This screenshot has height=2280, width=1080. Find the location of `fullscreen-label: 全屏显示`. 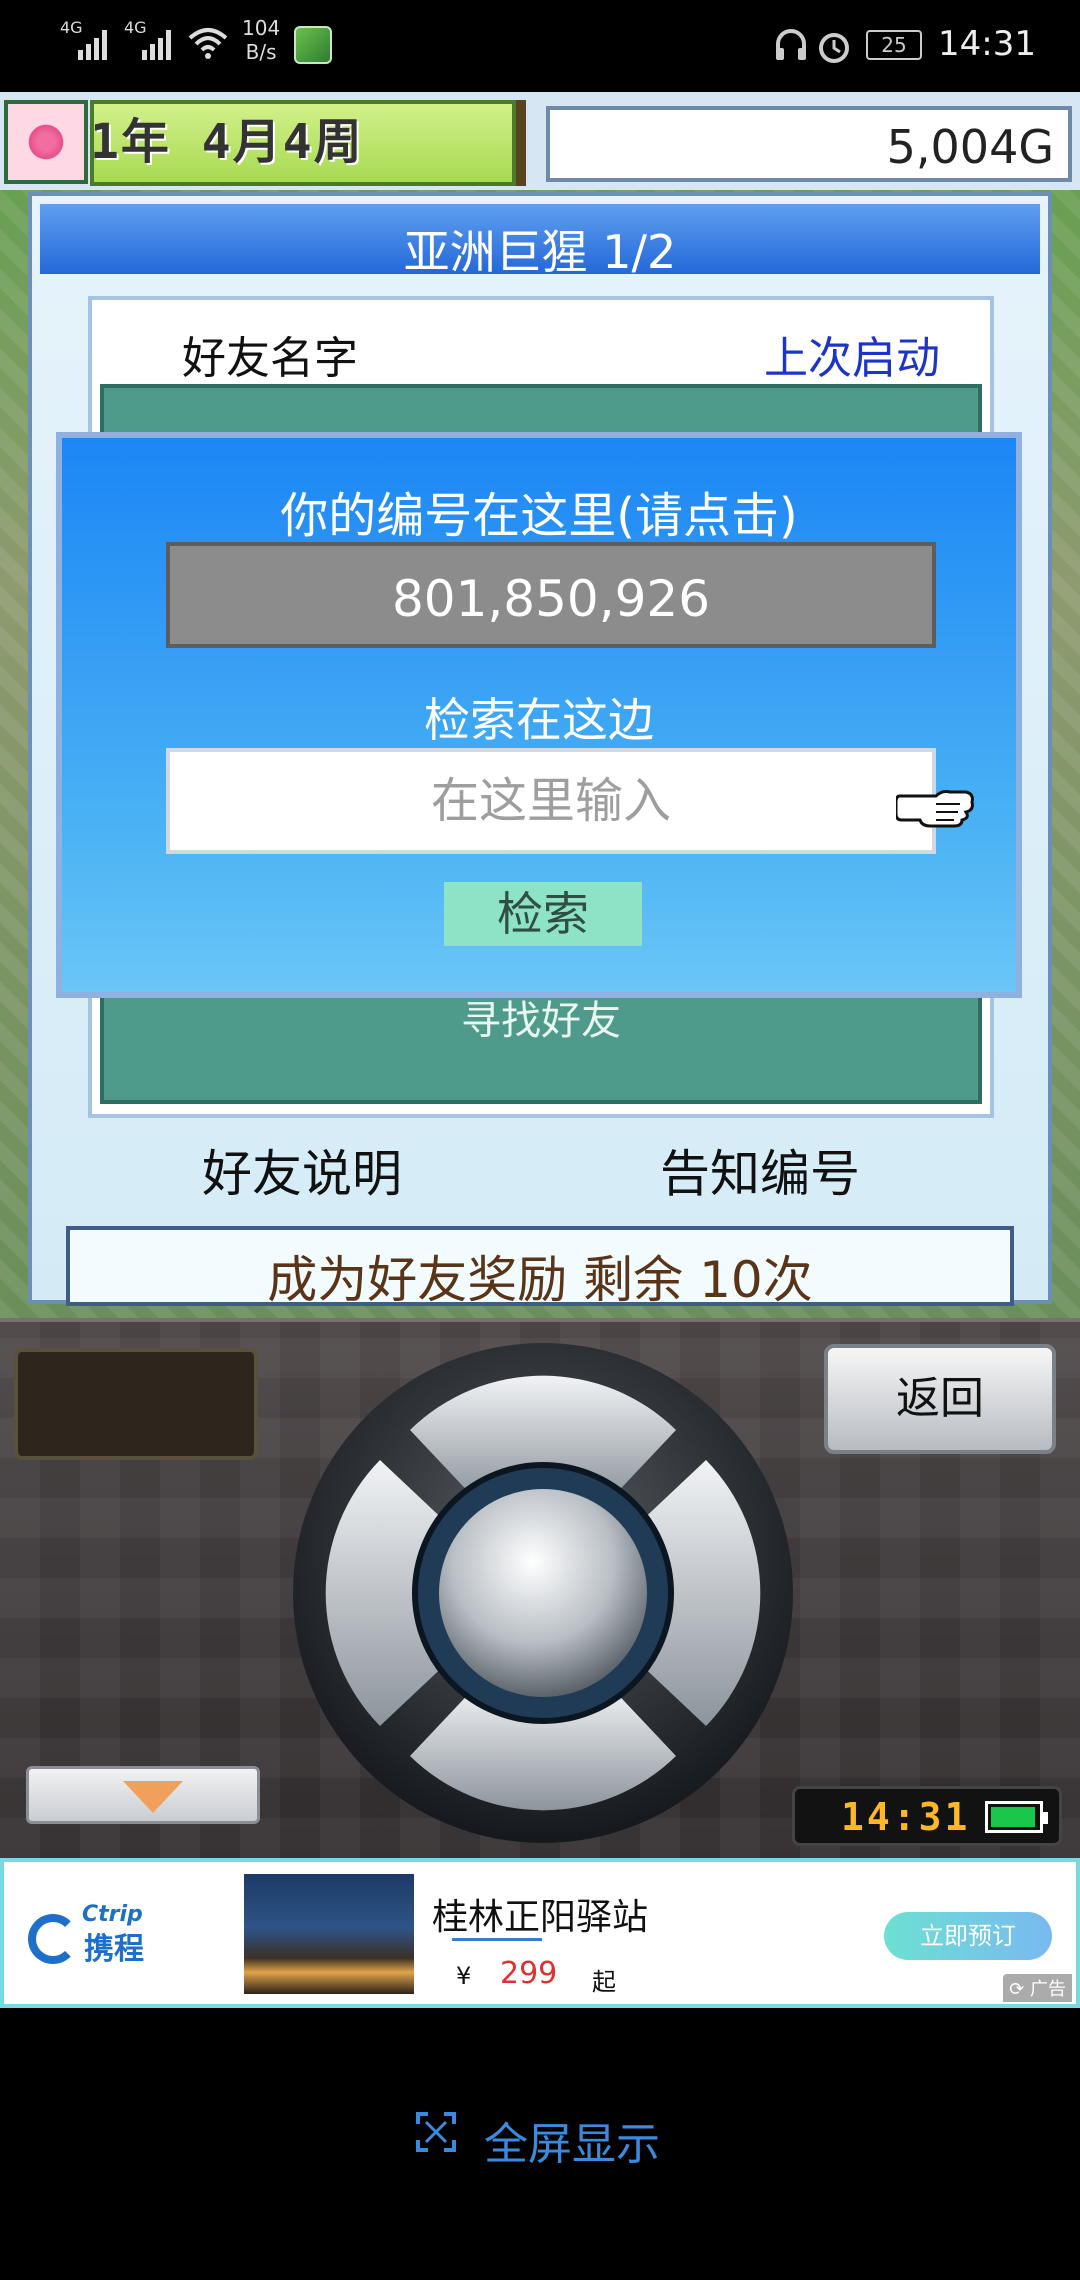

fullscreen-label: 全屏显示 is located at coordinates (572, 2144).